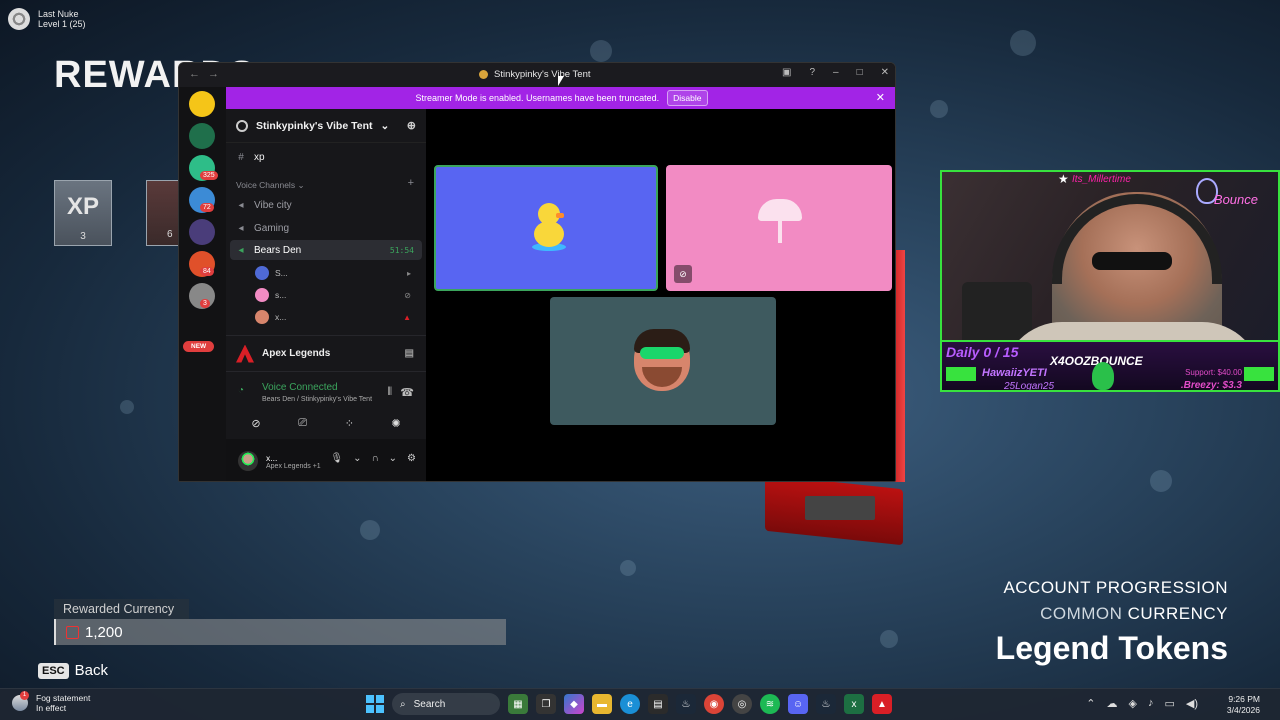  I want to click on weather-widget: 1 Fog statement In effect, so click(51, 702).